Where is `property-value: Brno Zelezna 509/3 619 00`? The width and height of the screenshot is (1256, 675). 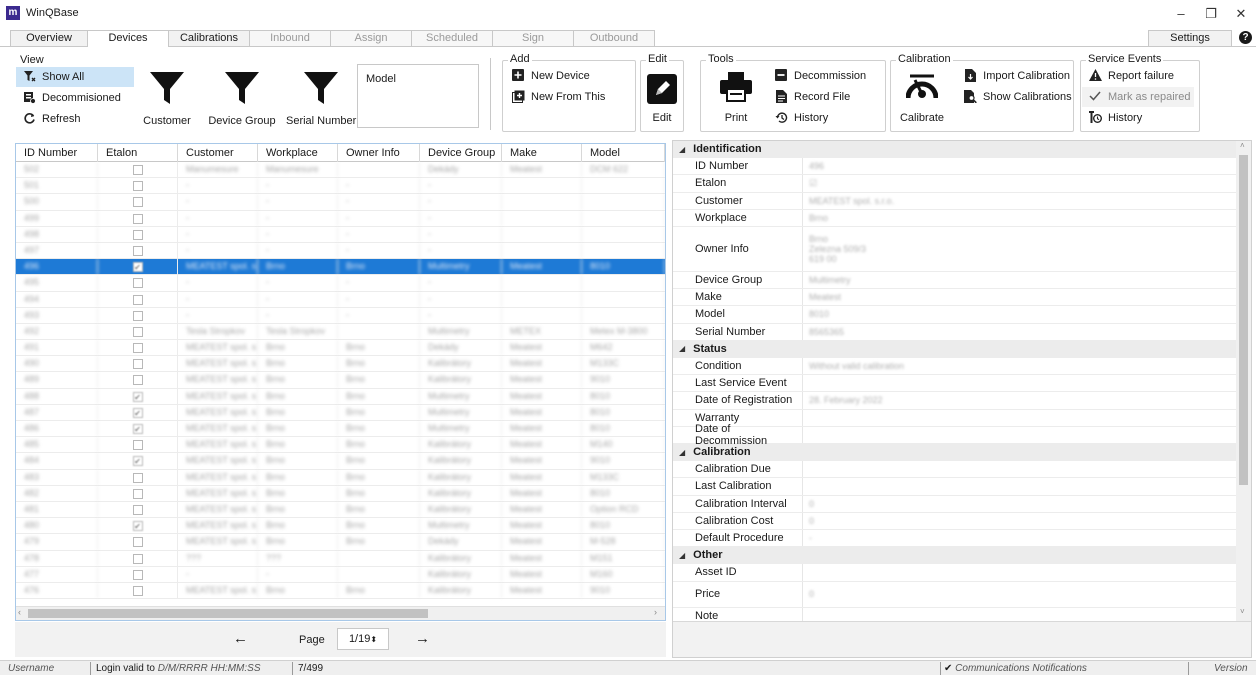
property-value: Brno Zelezna 509/3 619 00 is located at coordinates (1019, 249).